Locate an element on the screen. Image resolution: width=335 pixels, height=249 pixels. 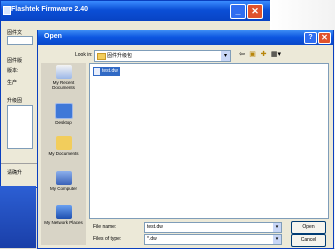
look-in-value: 固件升级包 is located at coordinates (120, 56).